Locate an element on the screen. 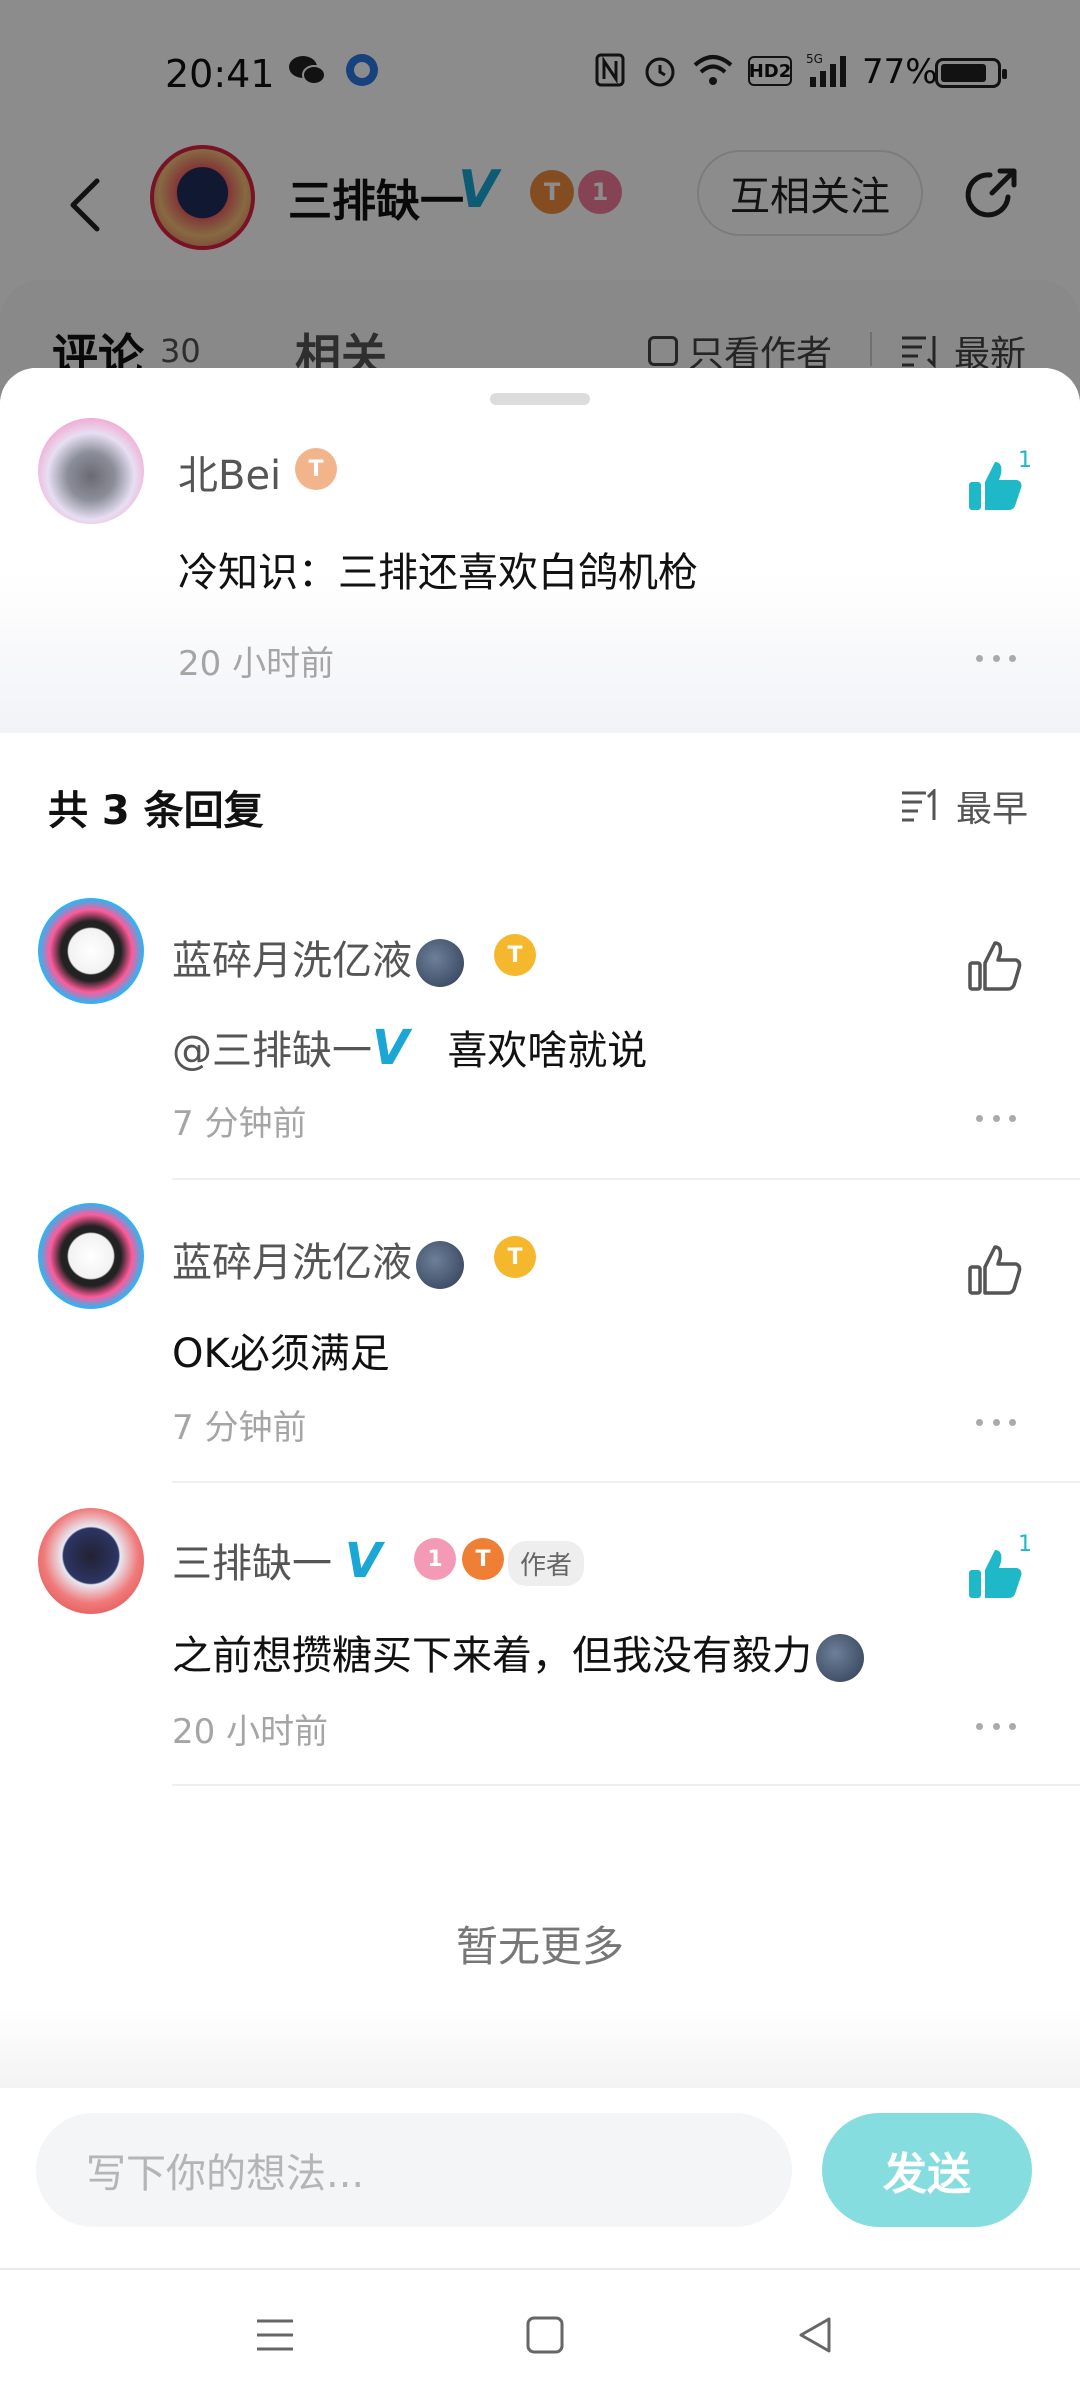  bottom-fade is located at coordinates (540, 2048).